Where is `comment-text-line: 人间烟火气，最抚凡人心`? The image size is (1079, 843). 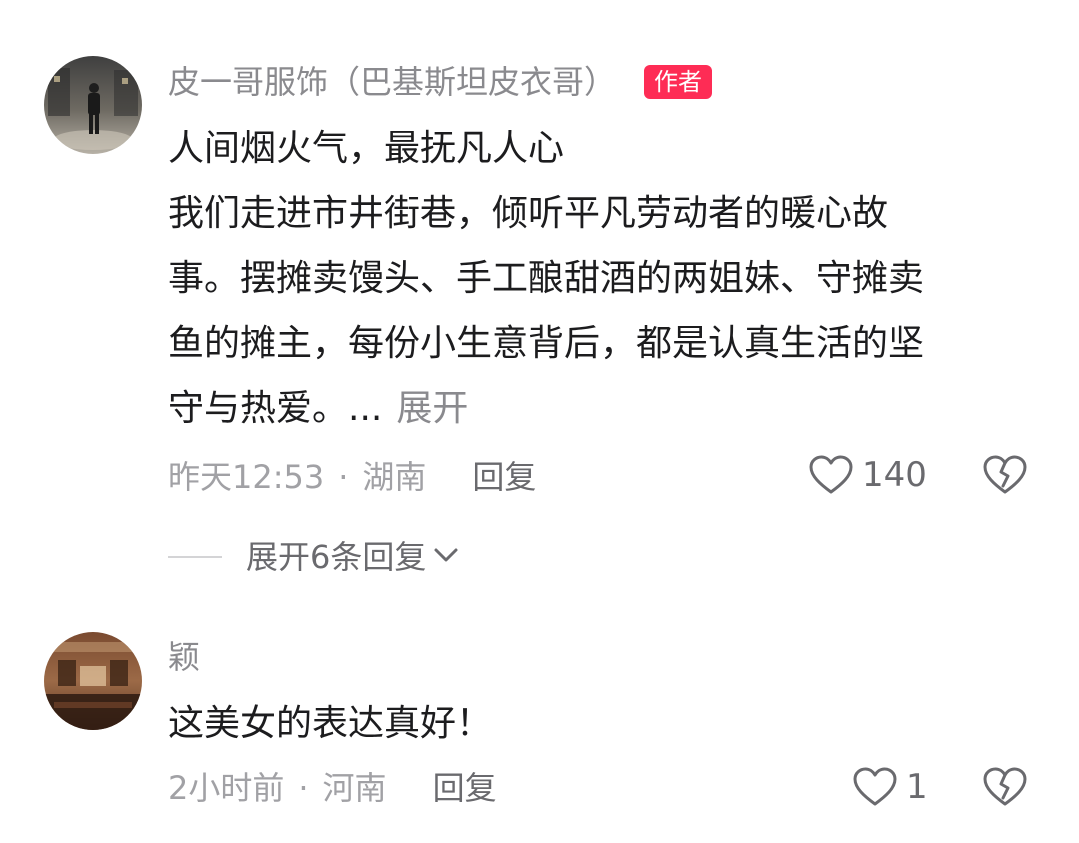 comment-text-line: 人间烟火气，最抚凡人心 is located at coordinates (366, 148).